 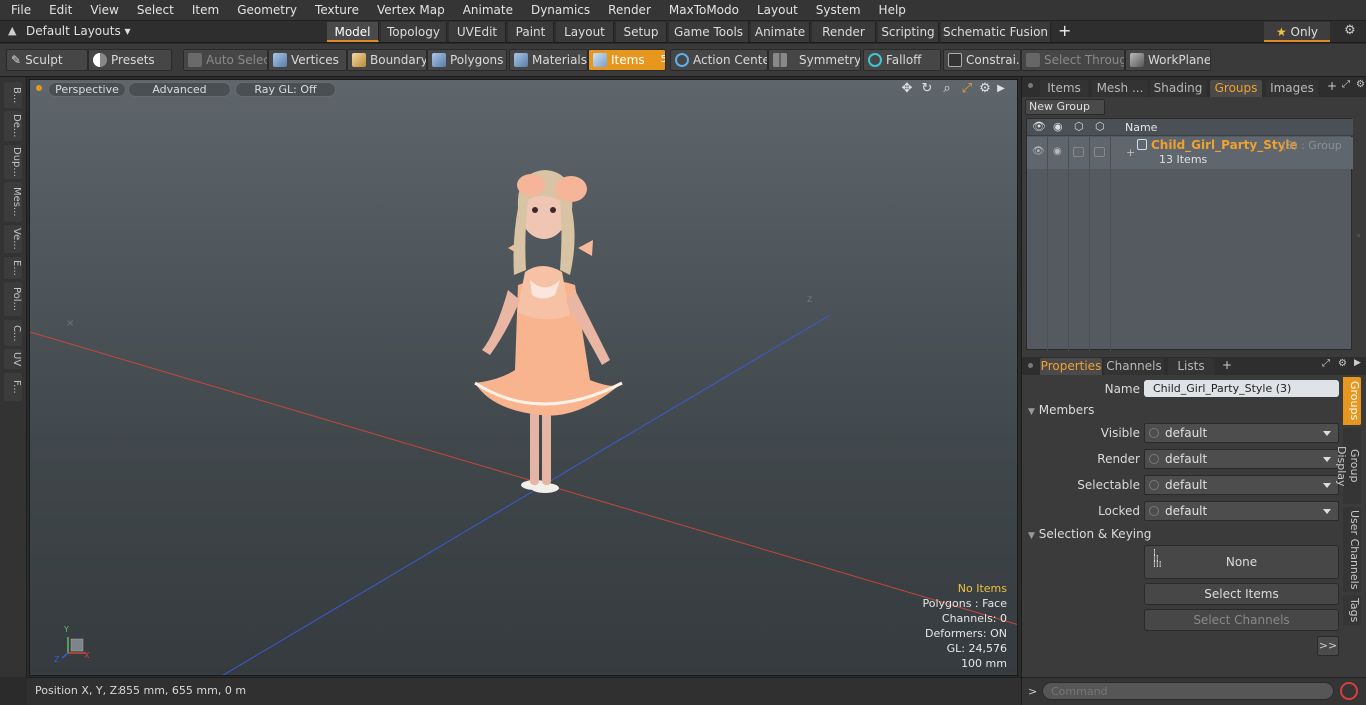 I want to click on select-channels-button: Select Channels, so click(x=1241, y=620).